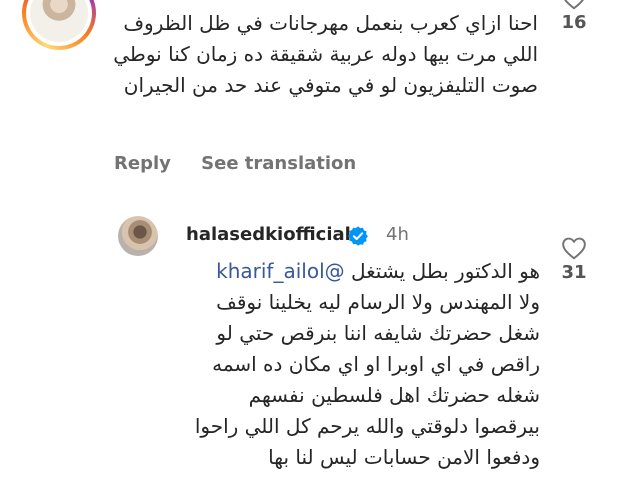 This screenshot has height=493, width=625. I want to click on comment-timestamp: 4h, so click(397, 234).